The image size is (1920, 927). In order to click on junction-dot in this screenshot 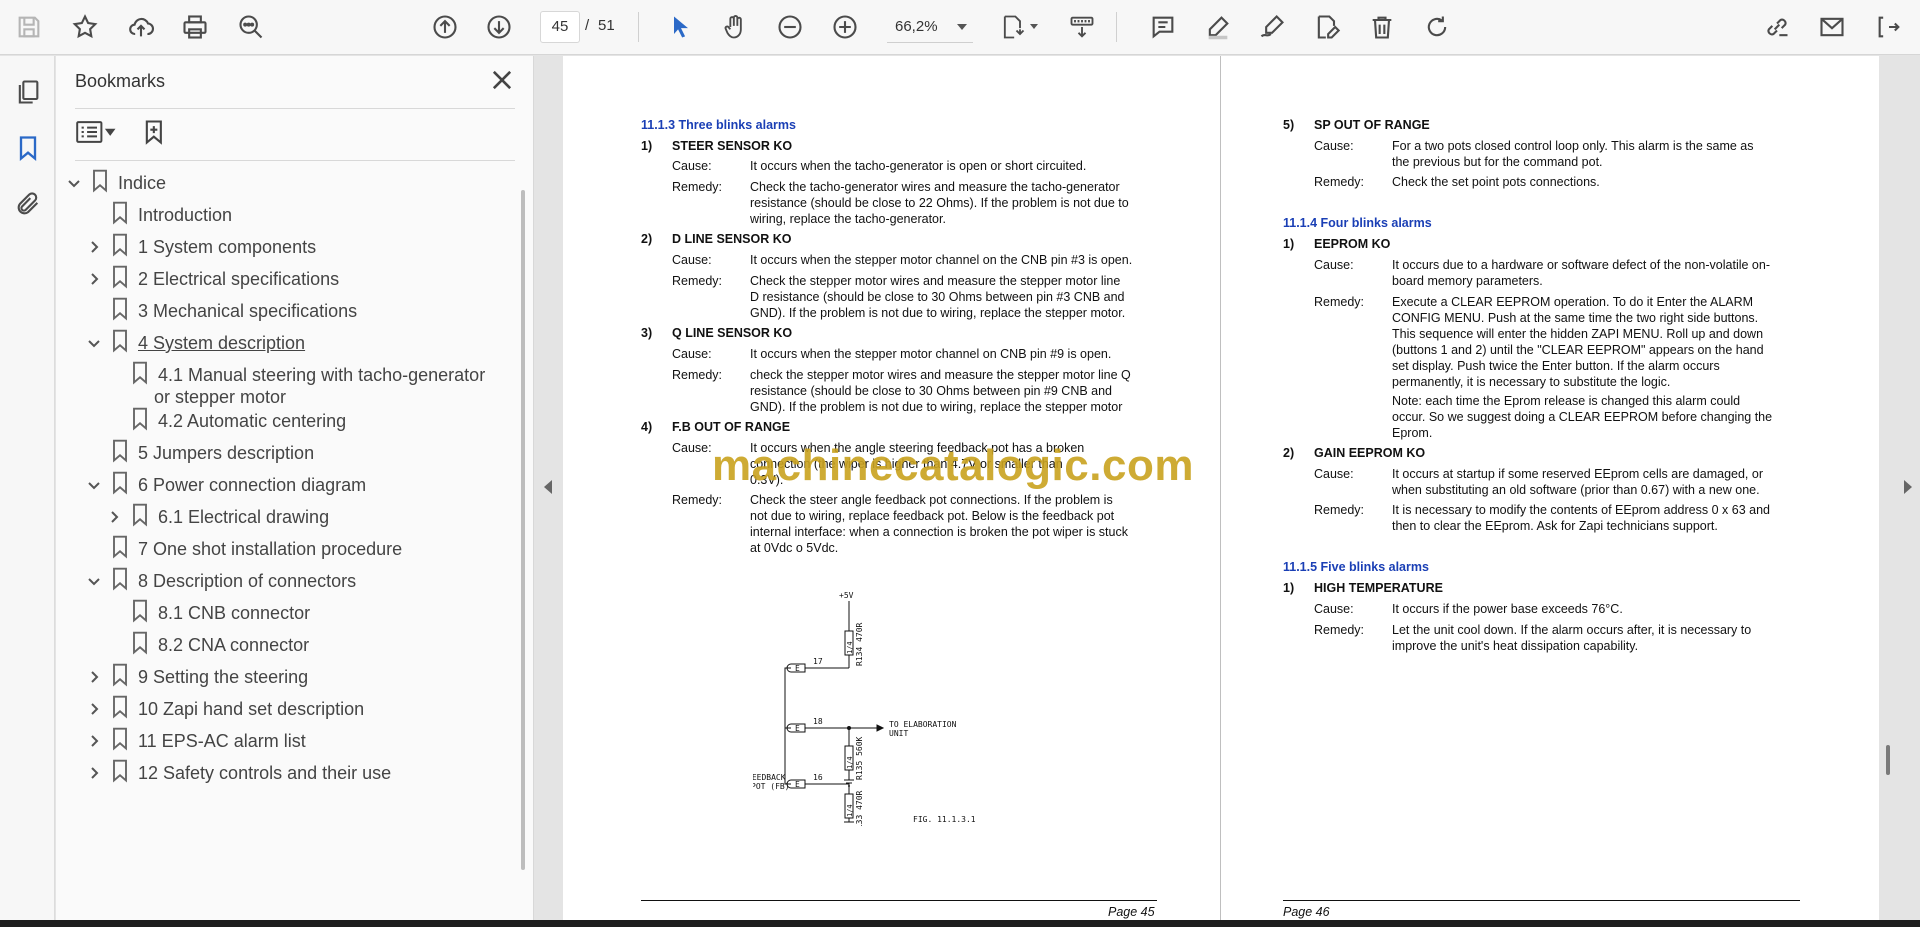, I will do `click(849, 728)`.